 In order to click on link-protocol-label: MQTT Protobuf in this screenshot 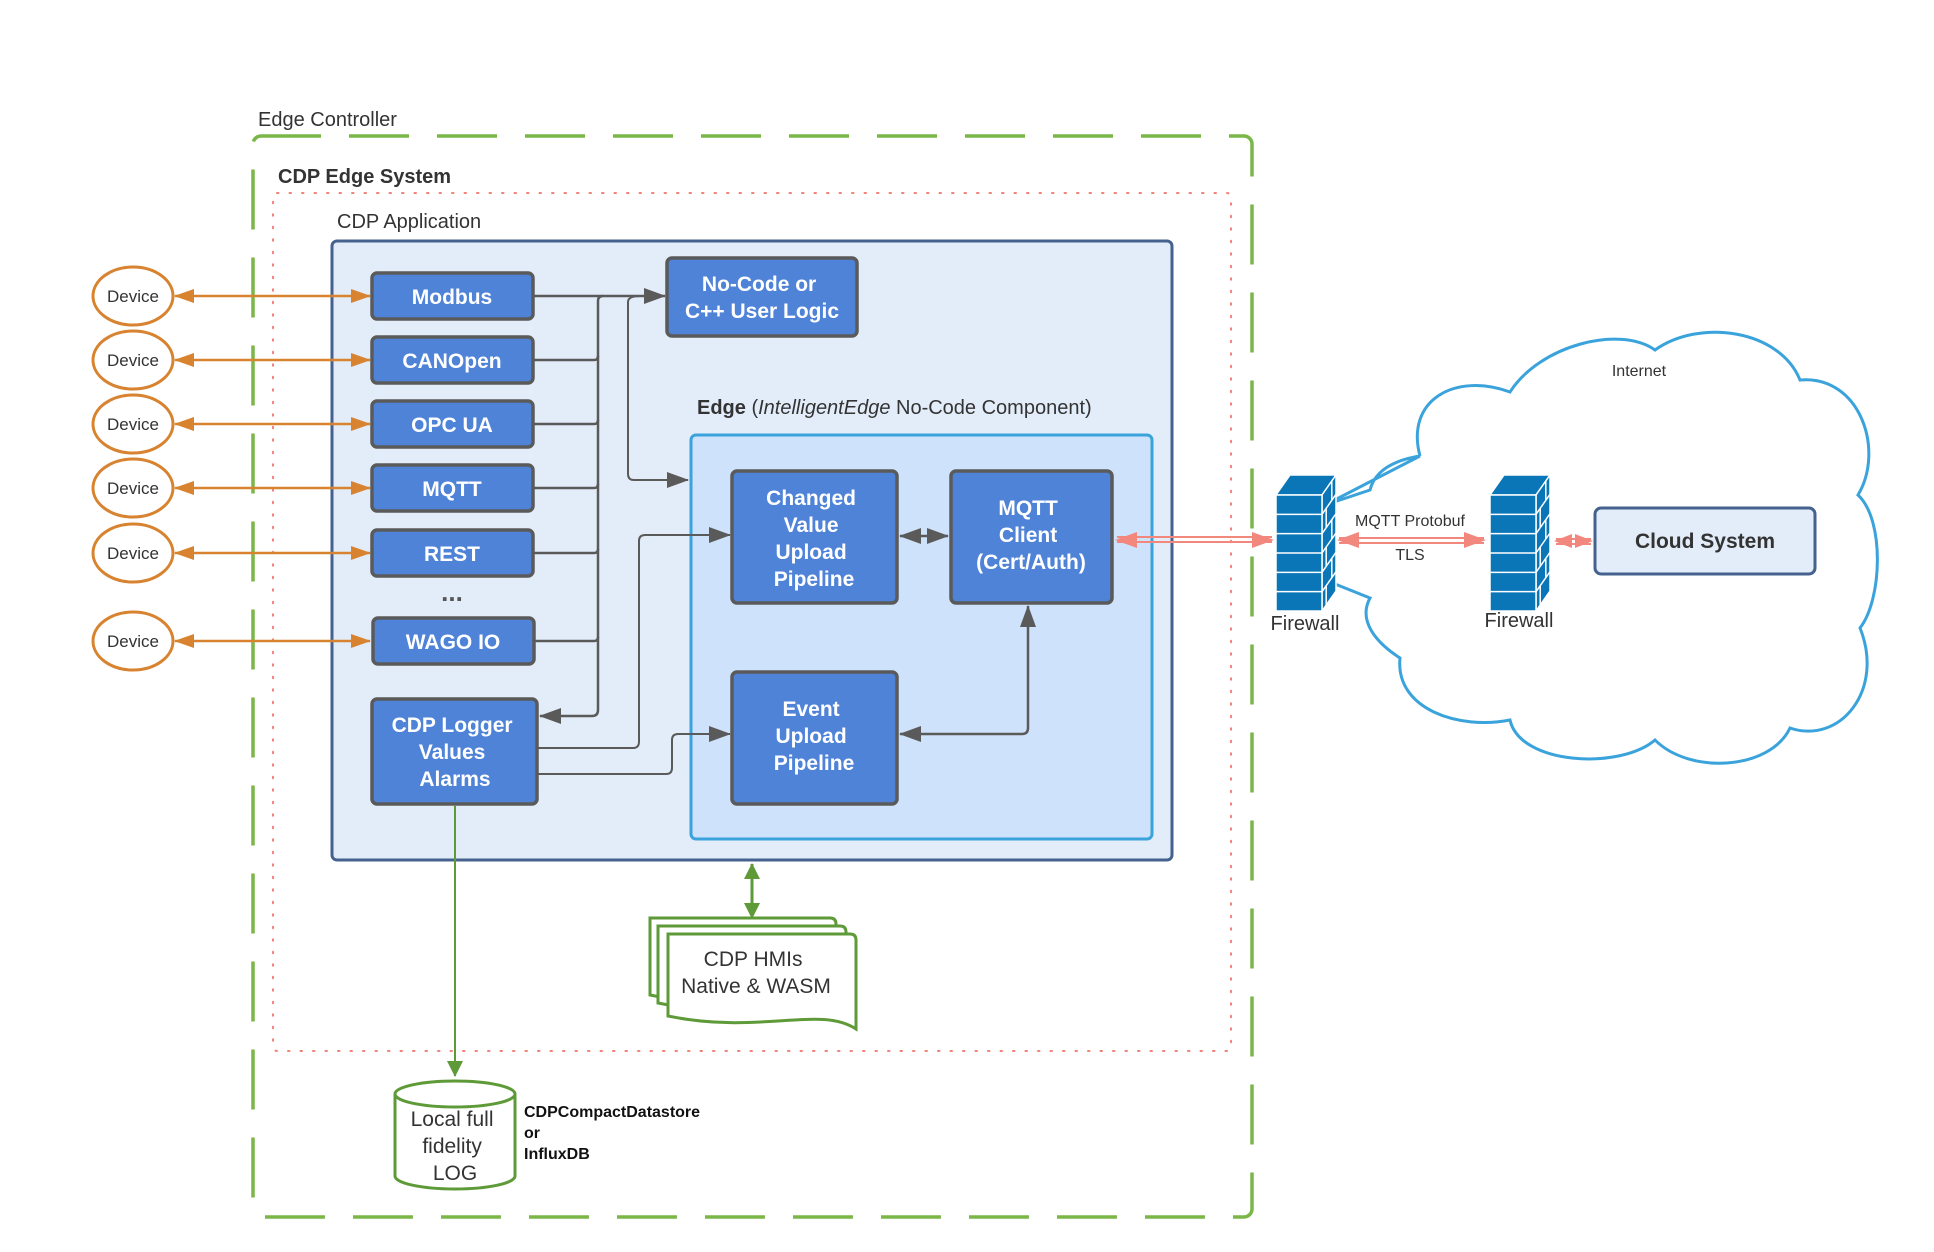, I will do `click(1410, 521)`.